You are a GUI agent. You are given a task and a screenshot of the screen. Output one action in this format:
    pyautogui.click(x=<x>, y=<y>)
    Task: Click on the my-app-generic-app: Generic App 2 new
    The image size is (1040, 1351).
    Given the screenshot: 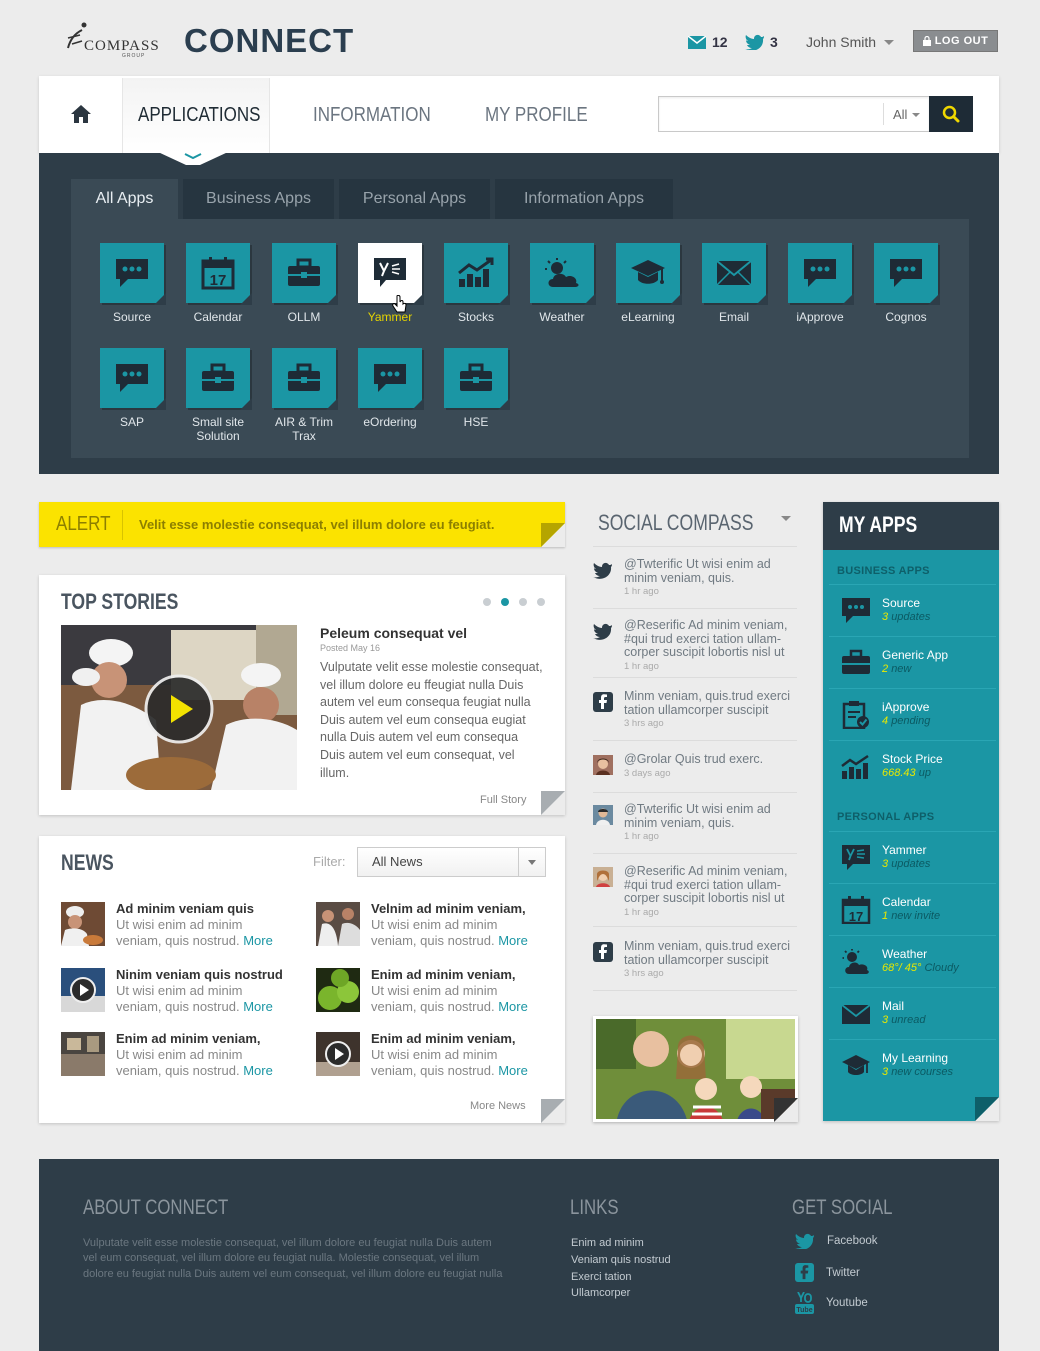 What is the action you would take?
    pyautogui.click(x=912, y=661)
    